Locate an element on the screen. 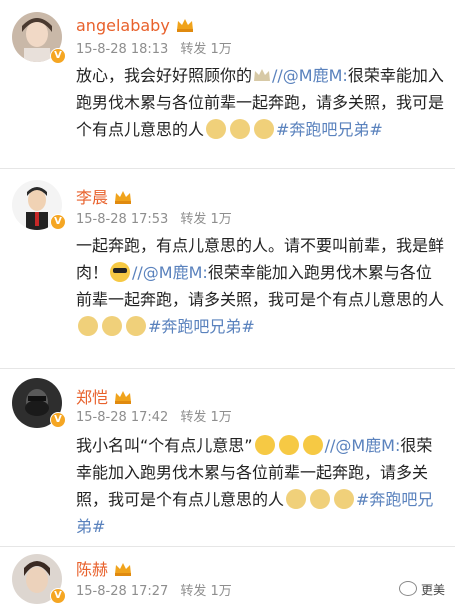  post-time: 15-8-28 18:13 is located at coordinates (122, 49).